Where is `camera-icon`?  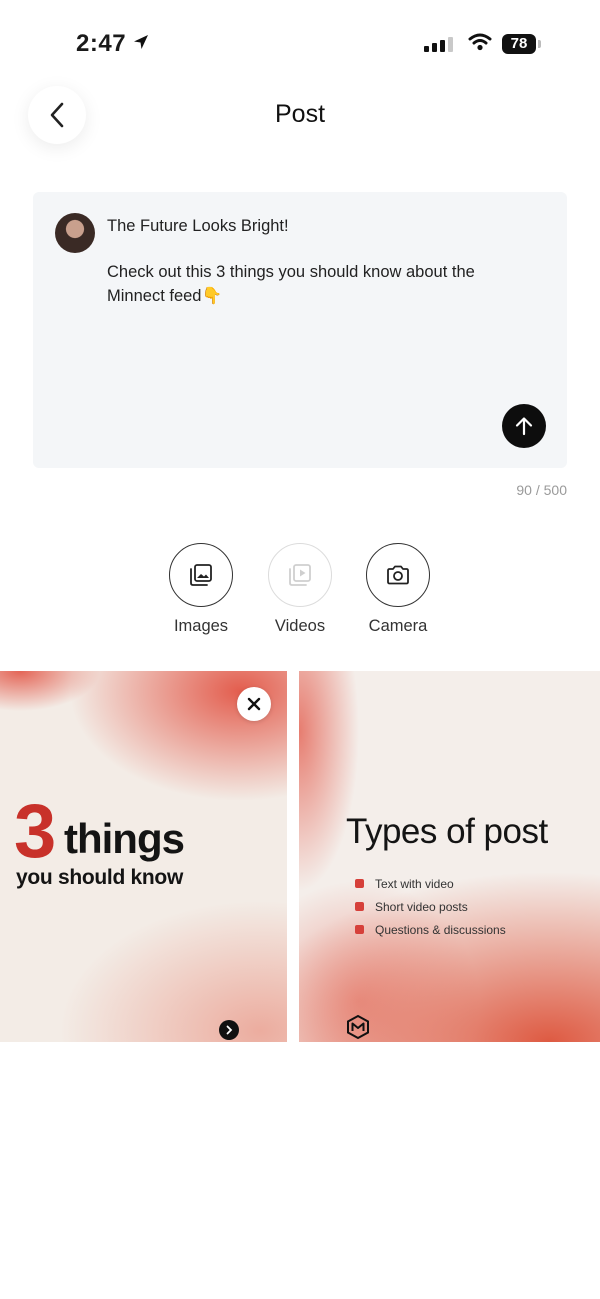 camera-icon is located at coordinates (398, 575).